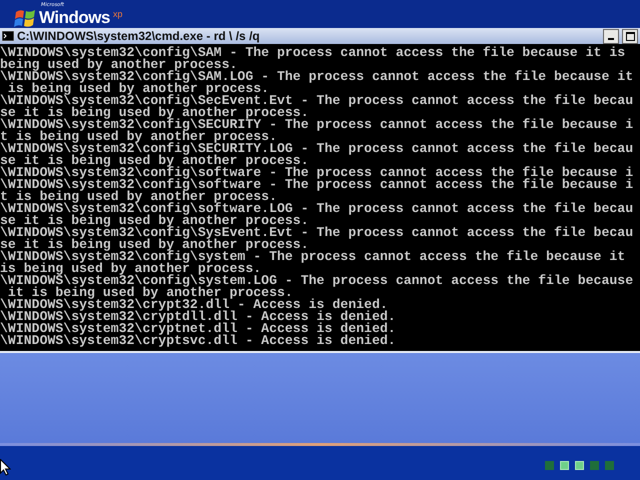 The width and height of the screenshot is (640, 480). What do you see at coordinates (317, 281) in the screenshot?
I see `console-line: \WINDOWS\system32\config\system.LOG - The process cannot access the file because` at bounding box center [317, 281].